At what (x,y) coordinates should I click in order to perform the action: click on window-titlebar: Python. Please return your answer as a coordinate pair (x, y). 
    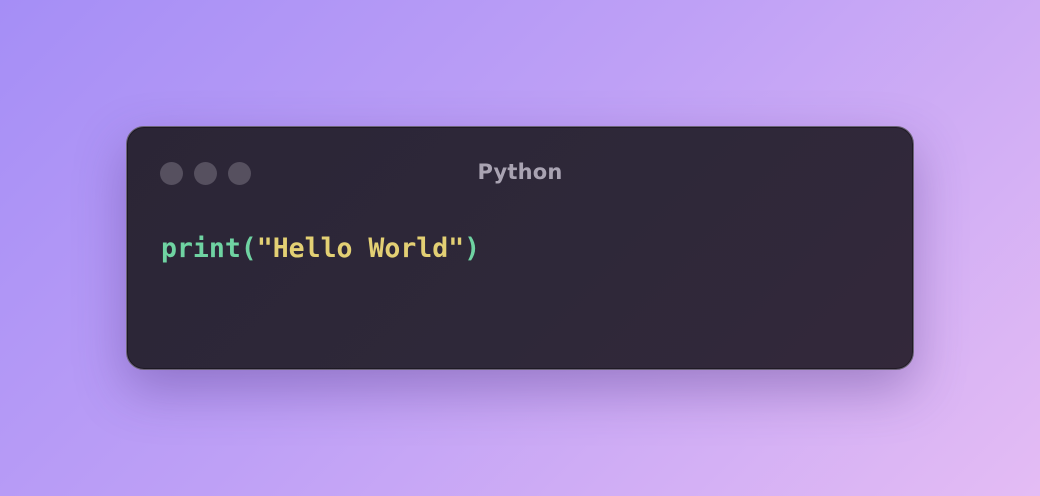
    Looking at the image, I should click on (520, 175).